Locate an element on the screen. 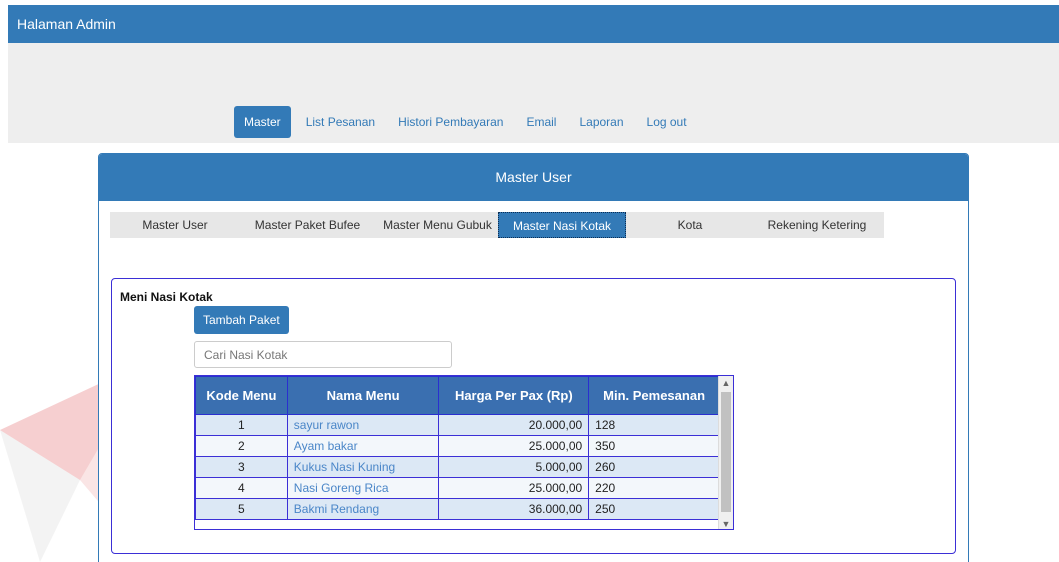 The width and height of the screenshot is (1059, 562). tab-kota: Kota is located at coordinates (690, 225).